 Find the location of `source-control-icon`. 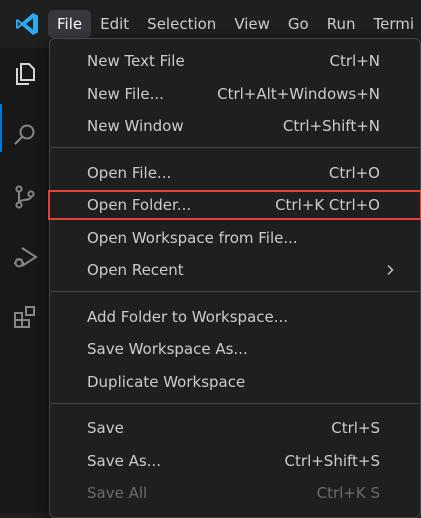

source-control-icon is located at coordinates (25, 197).